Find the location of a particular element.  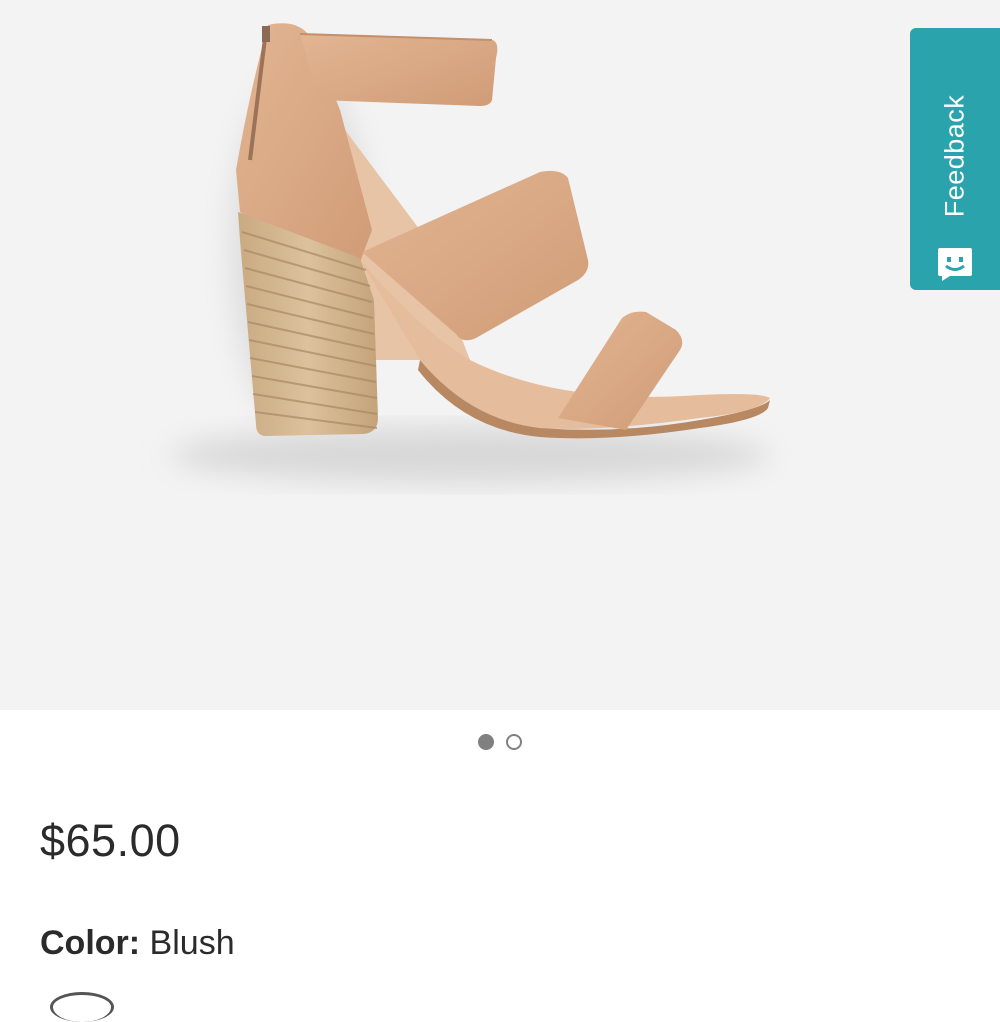

feedback-tab: Feedback is located at coordinates (955, 159).